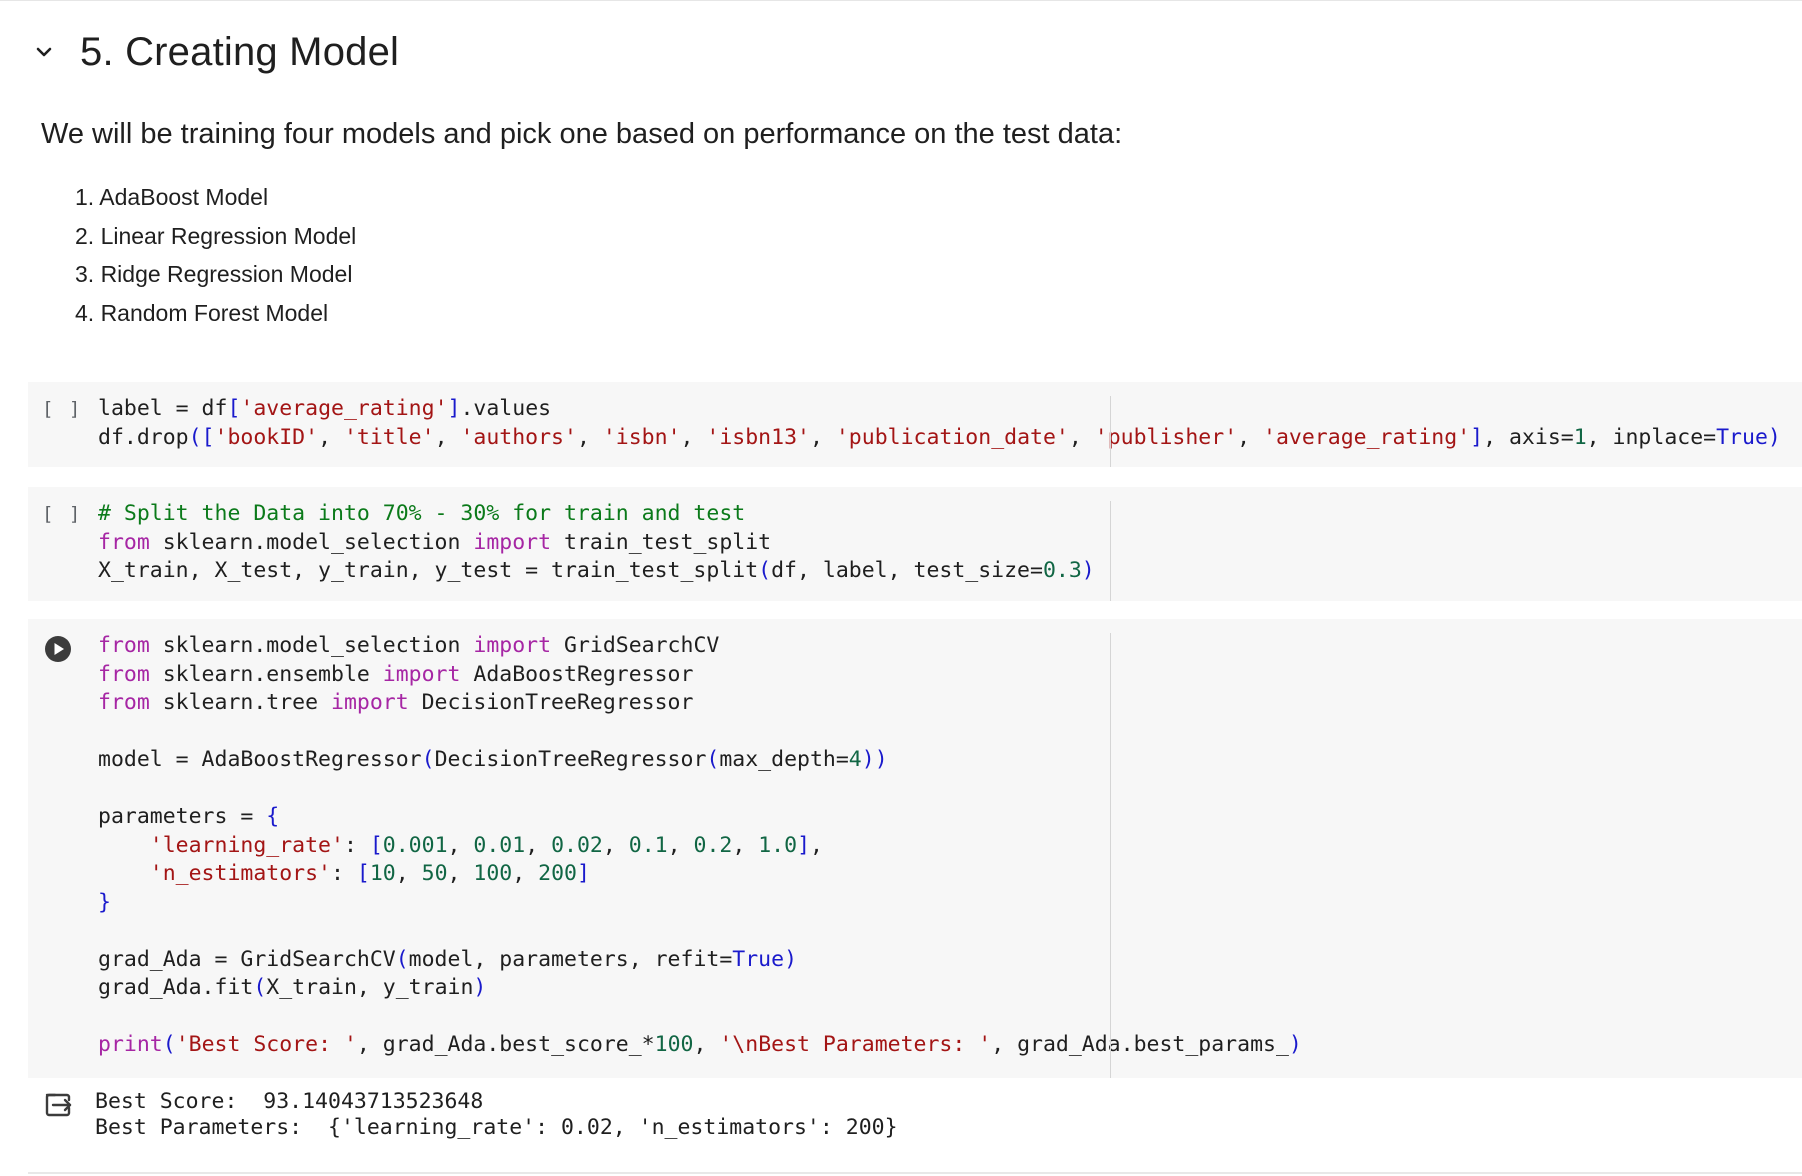 This screenshot has width=1802, height=1176. I want to click on code-token: 0.2, so click(713, 845).